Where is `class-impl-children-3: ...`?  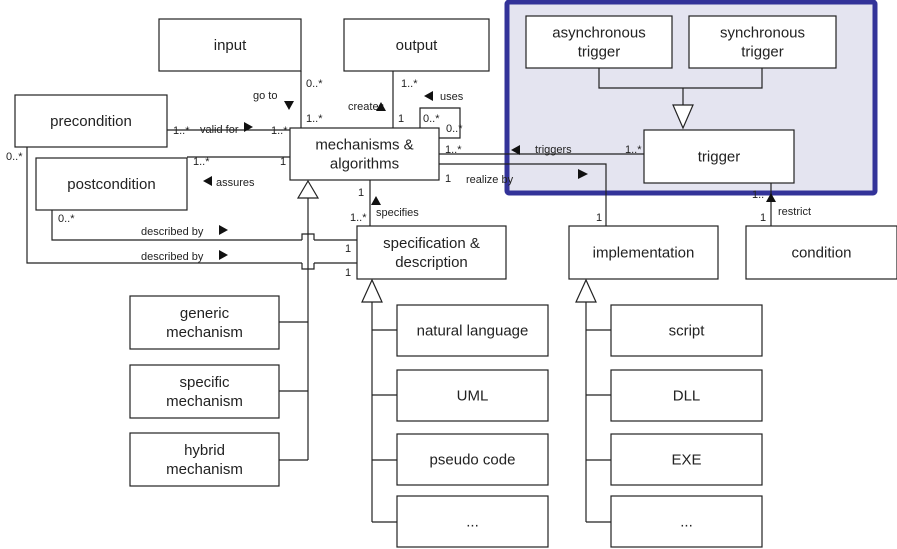
class-impl-children-3: ... is located at coordinates (686, 521).